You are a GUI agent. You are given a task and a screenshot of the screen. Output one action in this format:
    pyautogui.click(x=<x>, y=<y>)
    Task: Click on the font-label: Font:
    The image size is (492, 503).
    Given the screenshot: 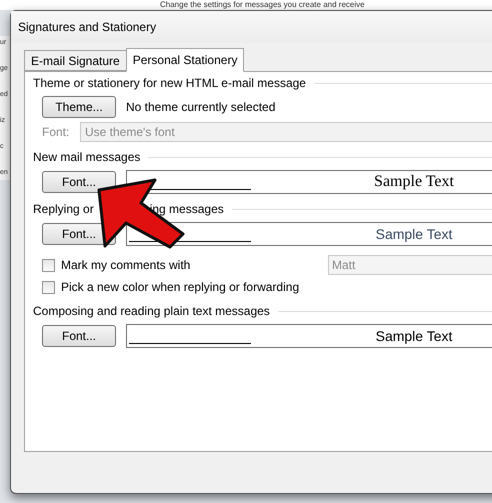 What is the action you would take?
    pyautogui.click(x=56, y=132)
    